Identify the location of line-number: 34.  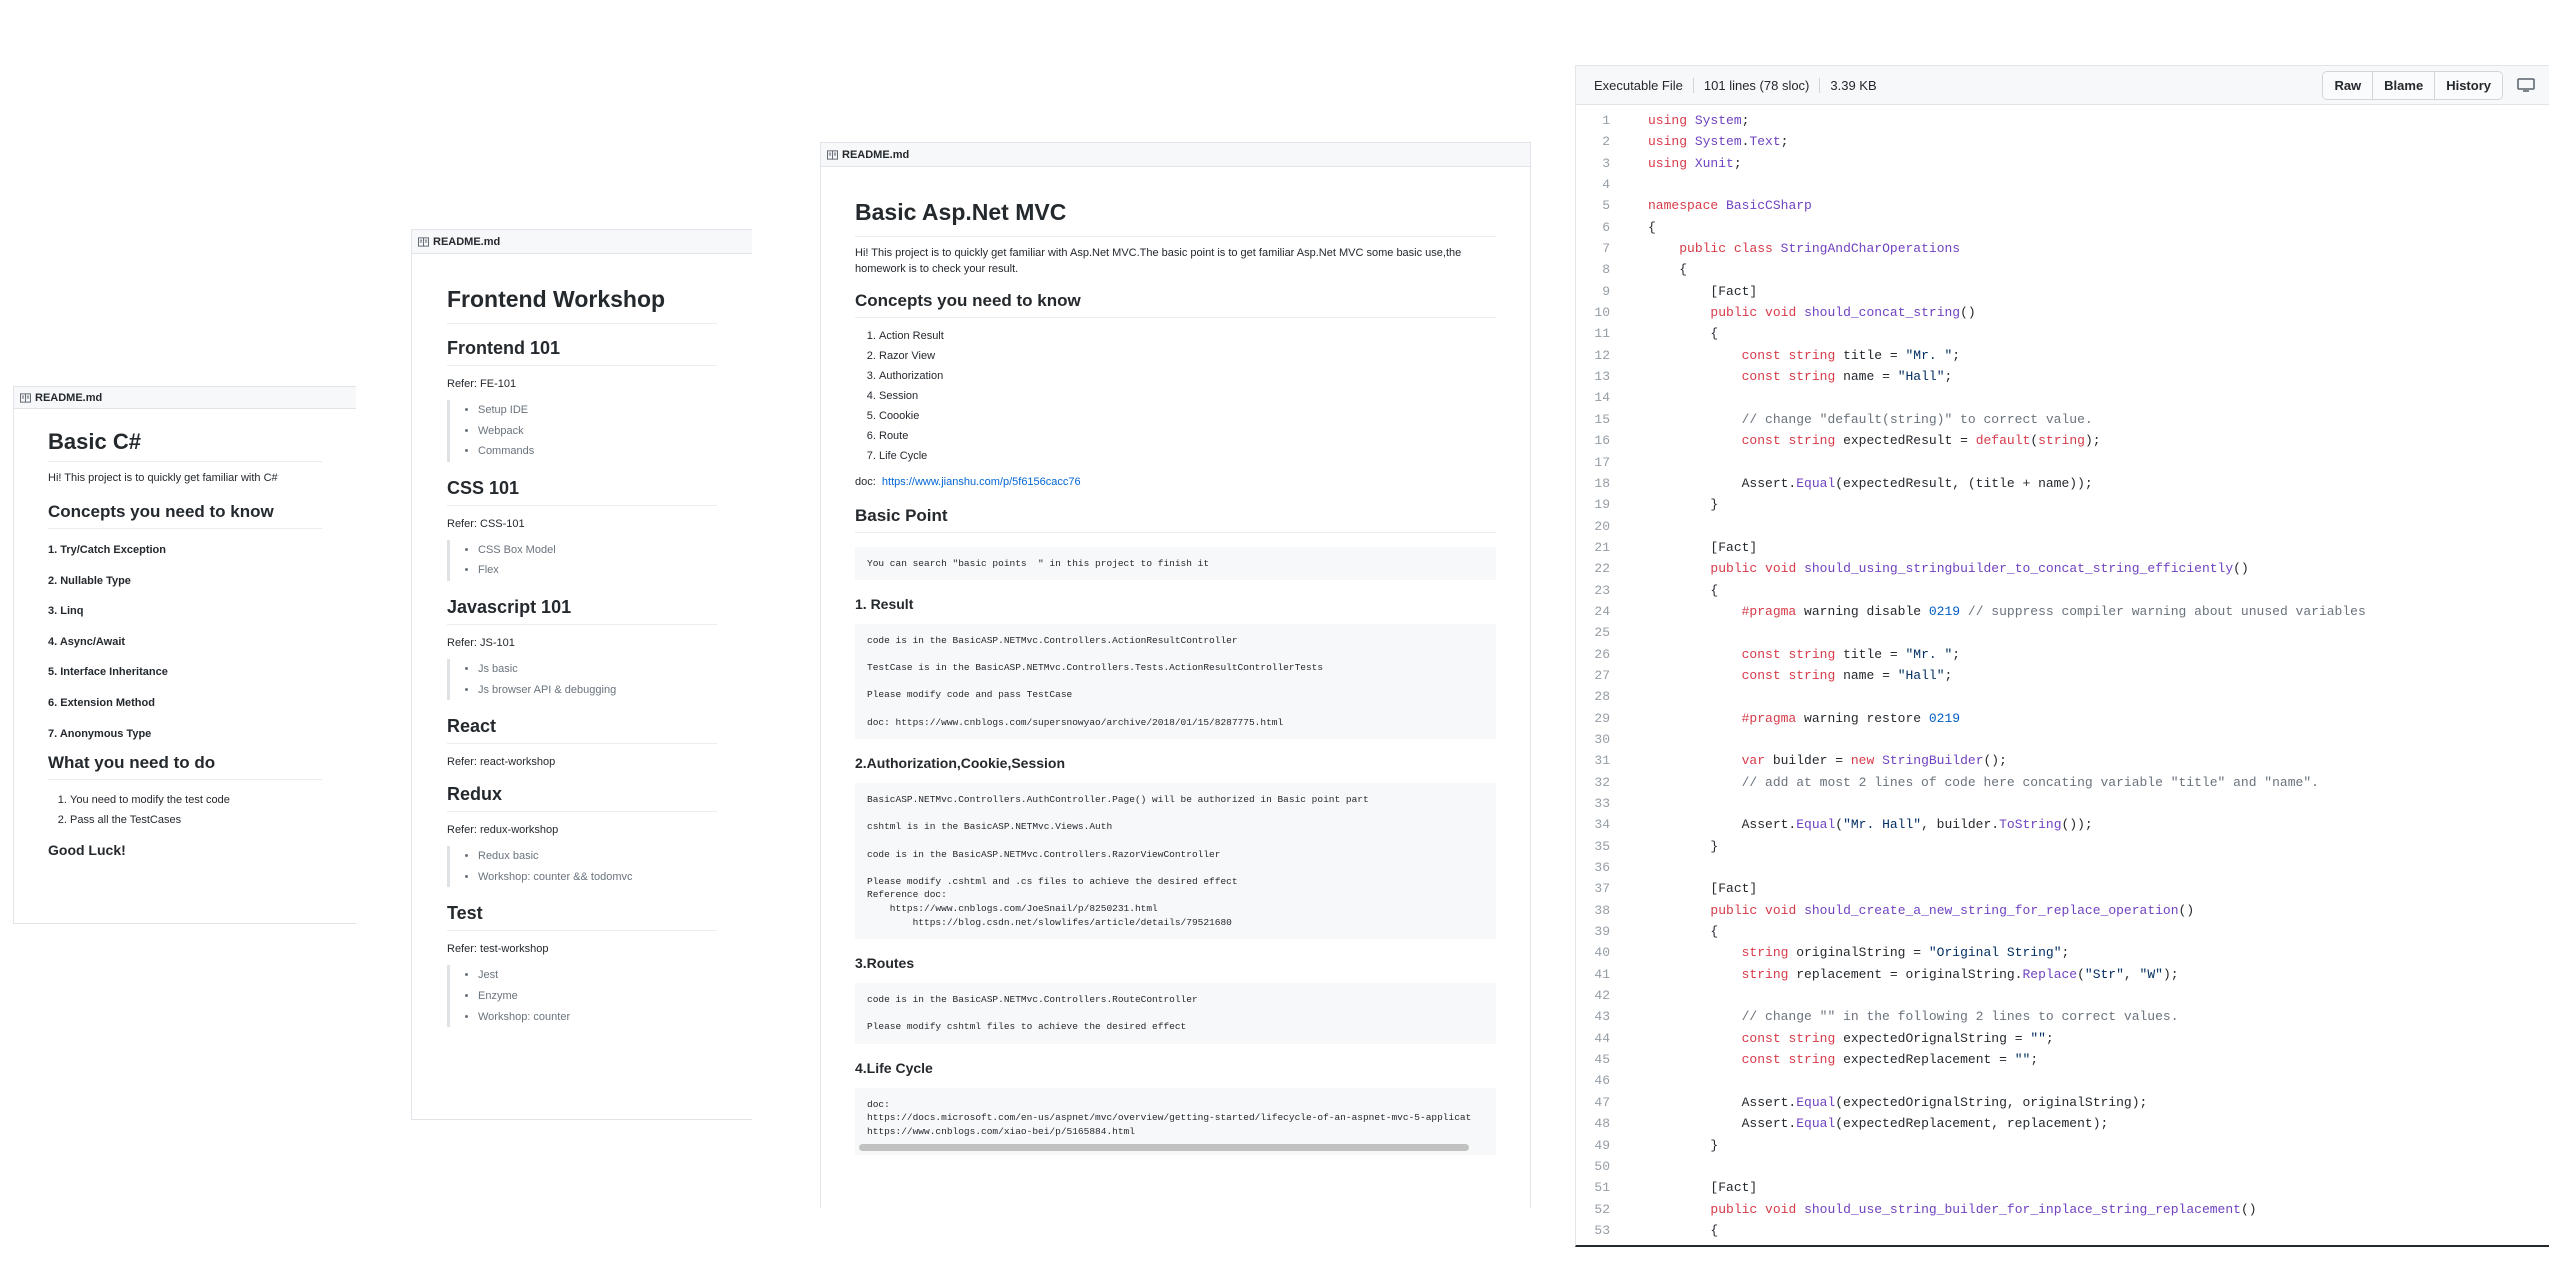
(1600, 824).